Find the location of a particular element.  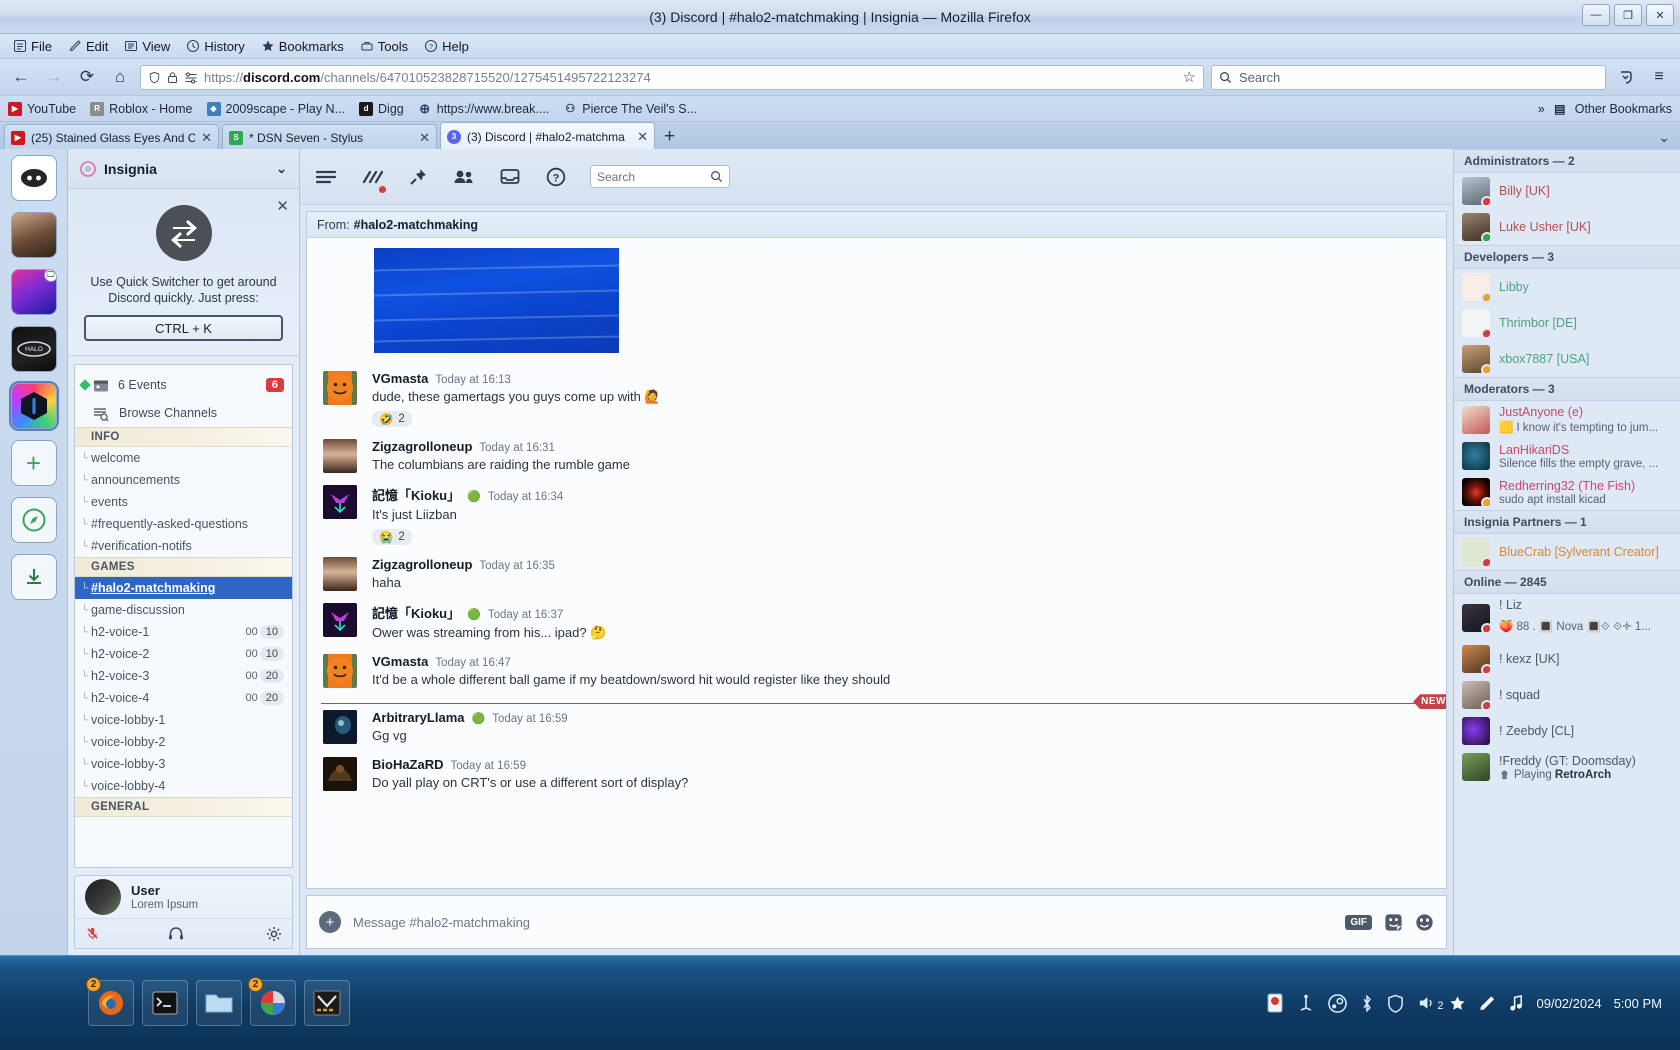

message-reaction: 😭 2 is located at coordinates (392, 536).